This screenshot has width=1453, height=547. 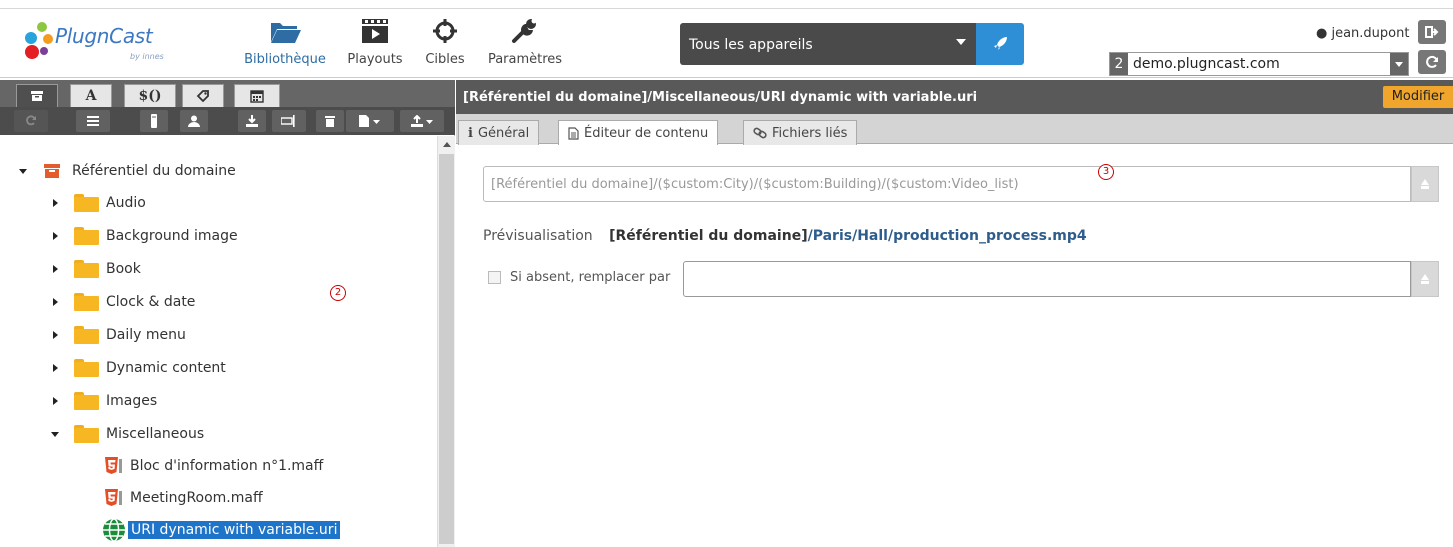 What do you see at coordinates (155, 434) in the screenshot?
I see `tree-folder-label: Miscellaneous` at bounding box center [155, 434].